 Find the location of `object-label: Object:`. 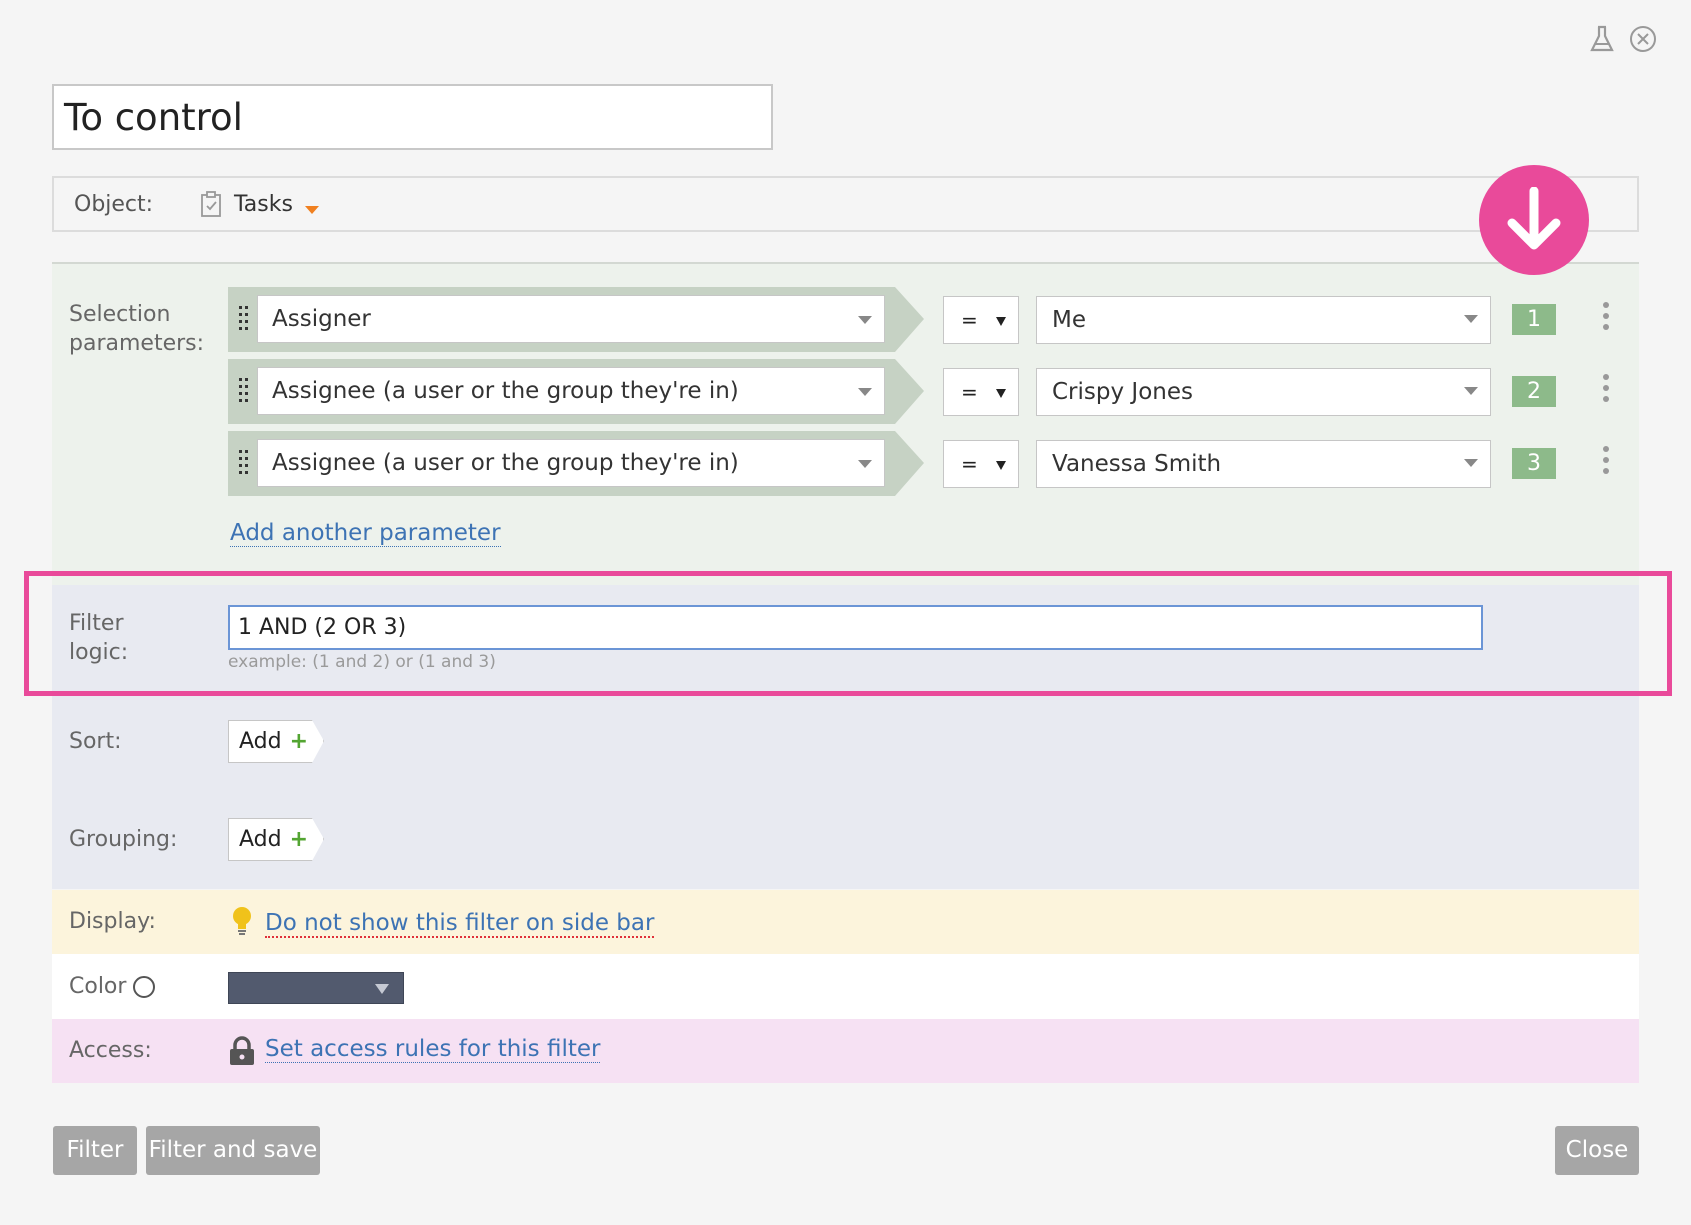

object-label: Object: is located at coordinates (114, 204).